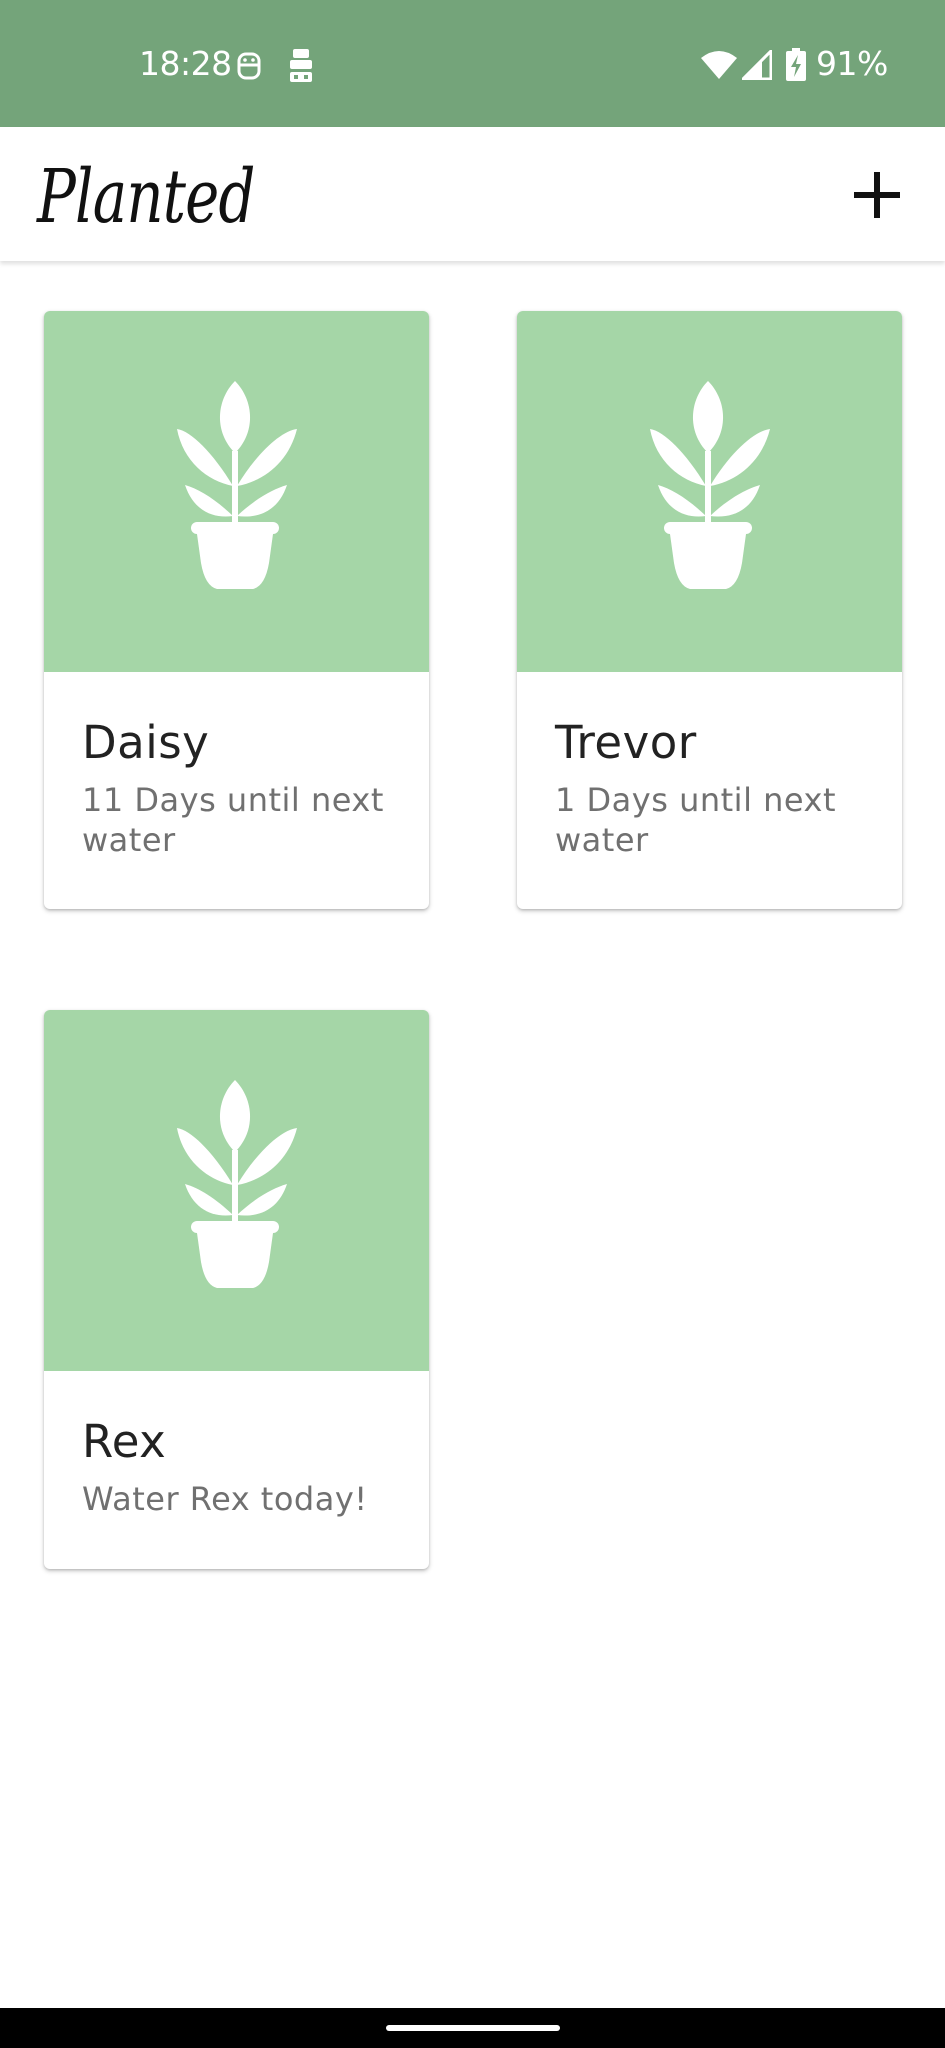 This screenshot has height=2048, width=945. I want to click on plant-water-status: 11 Days until next water, so click(233, 820).